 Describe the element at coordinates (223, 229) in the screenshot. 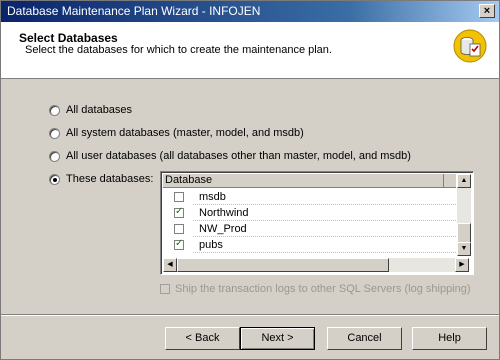

I see `database-name: NW_Prod` at that location.